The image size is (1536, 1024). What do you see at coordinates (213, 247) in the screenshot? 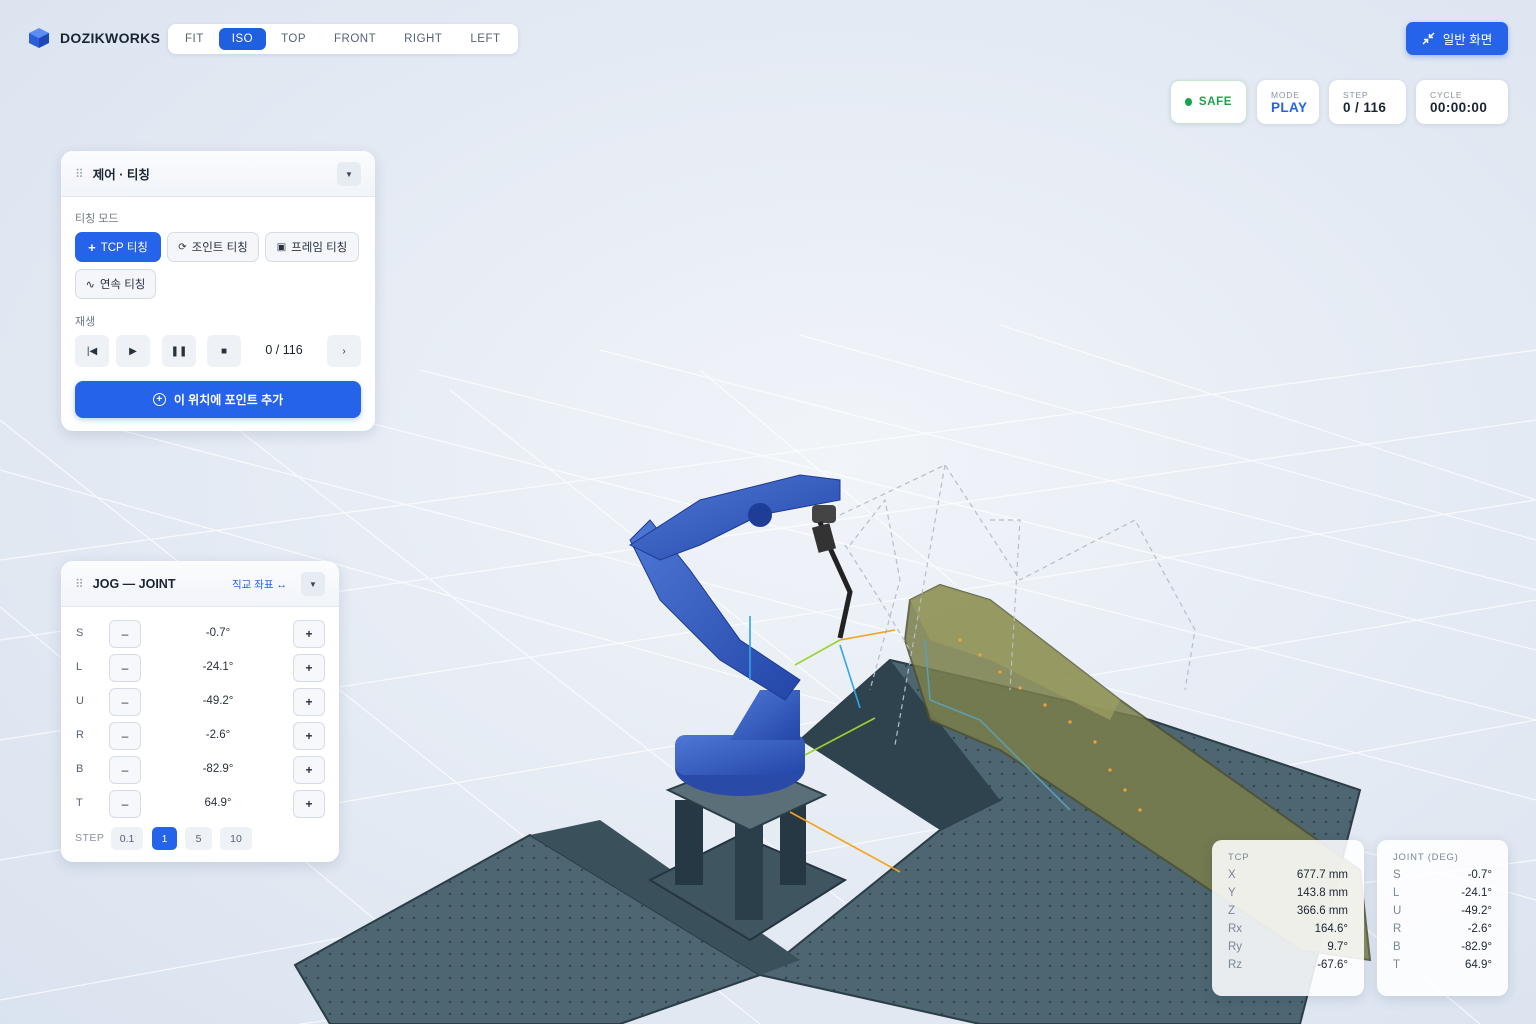
I see `joint-teach-button: ⟳ 조인트 티칭` at bounding box center [213, 247].